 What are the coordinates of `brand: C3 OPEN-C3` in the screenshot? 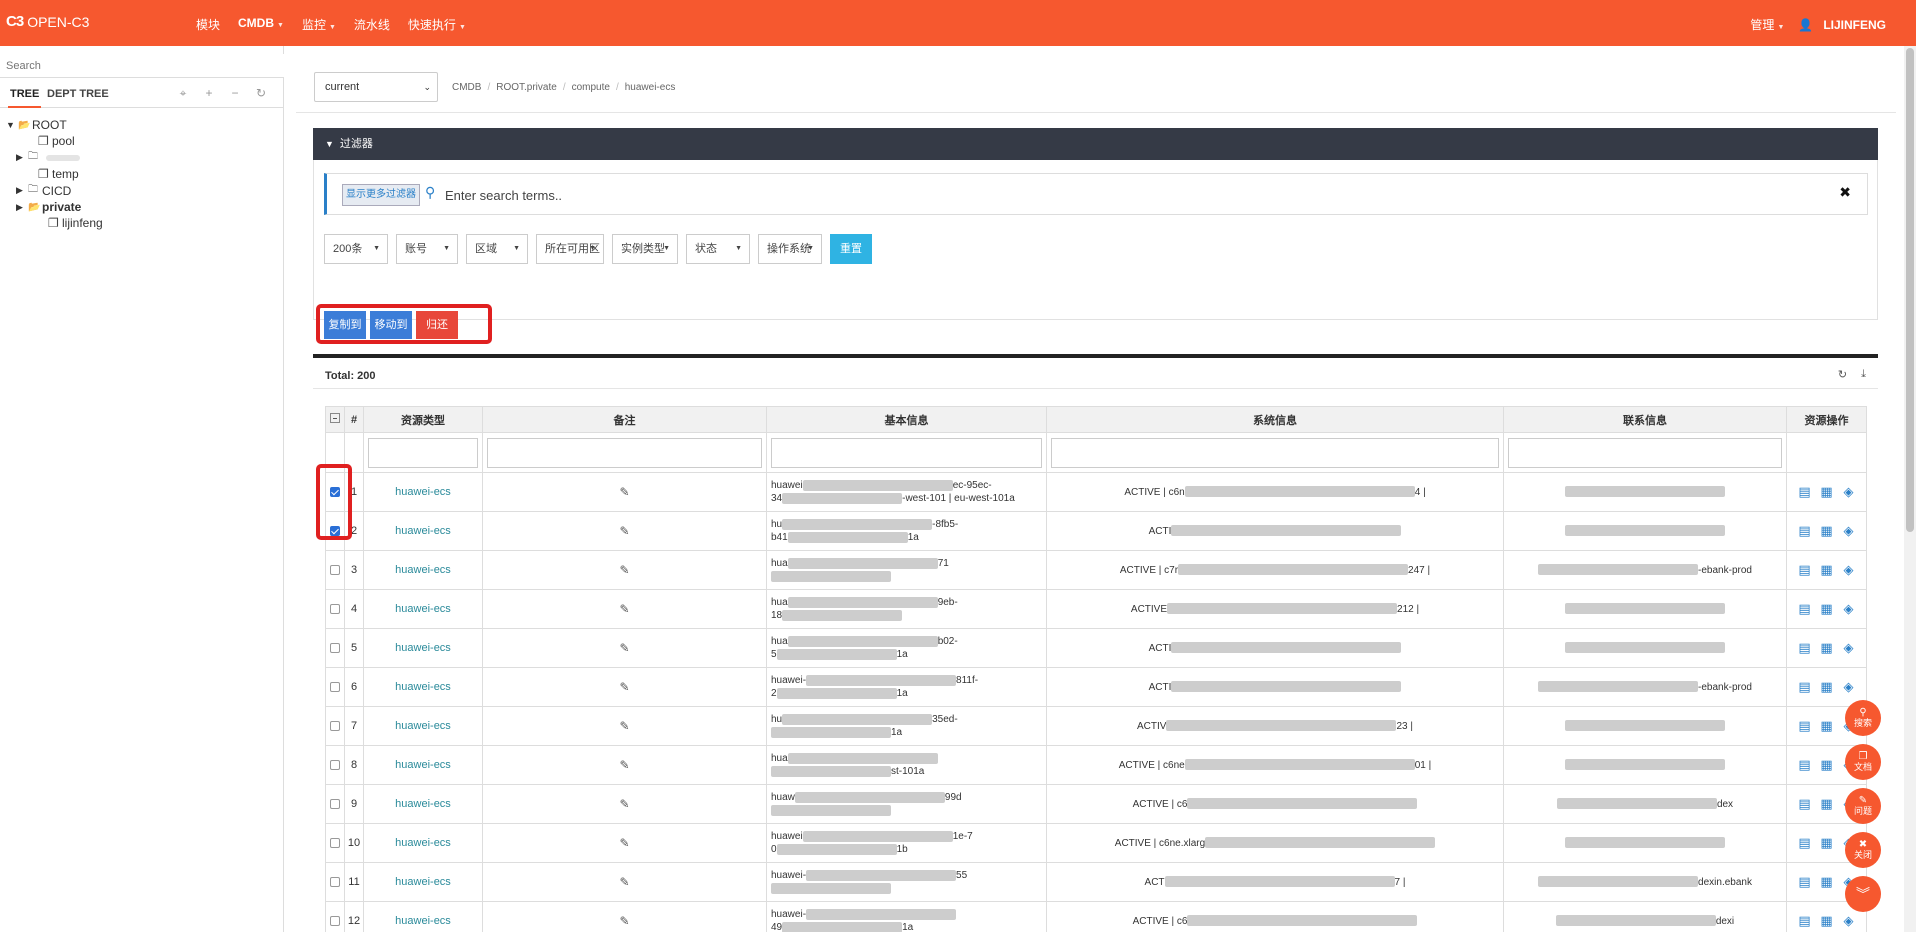 It's located at (47, 21).